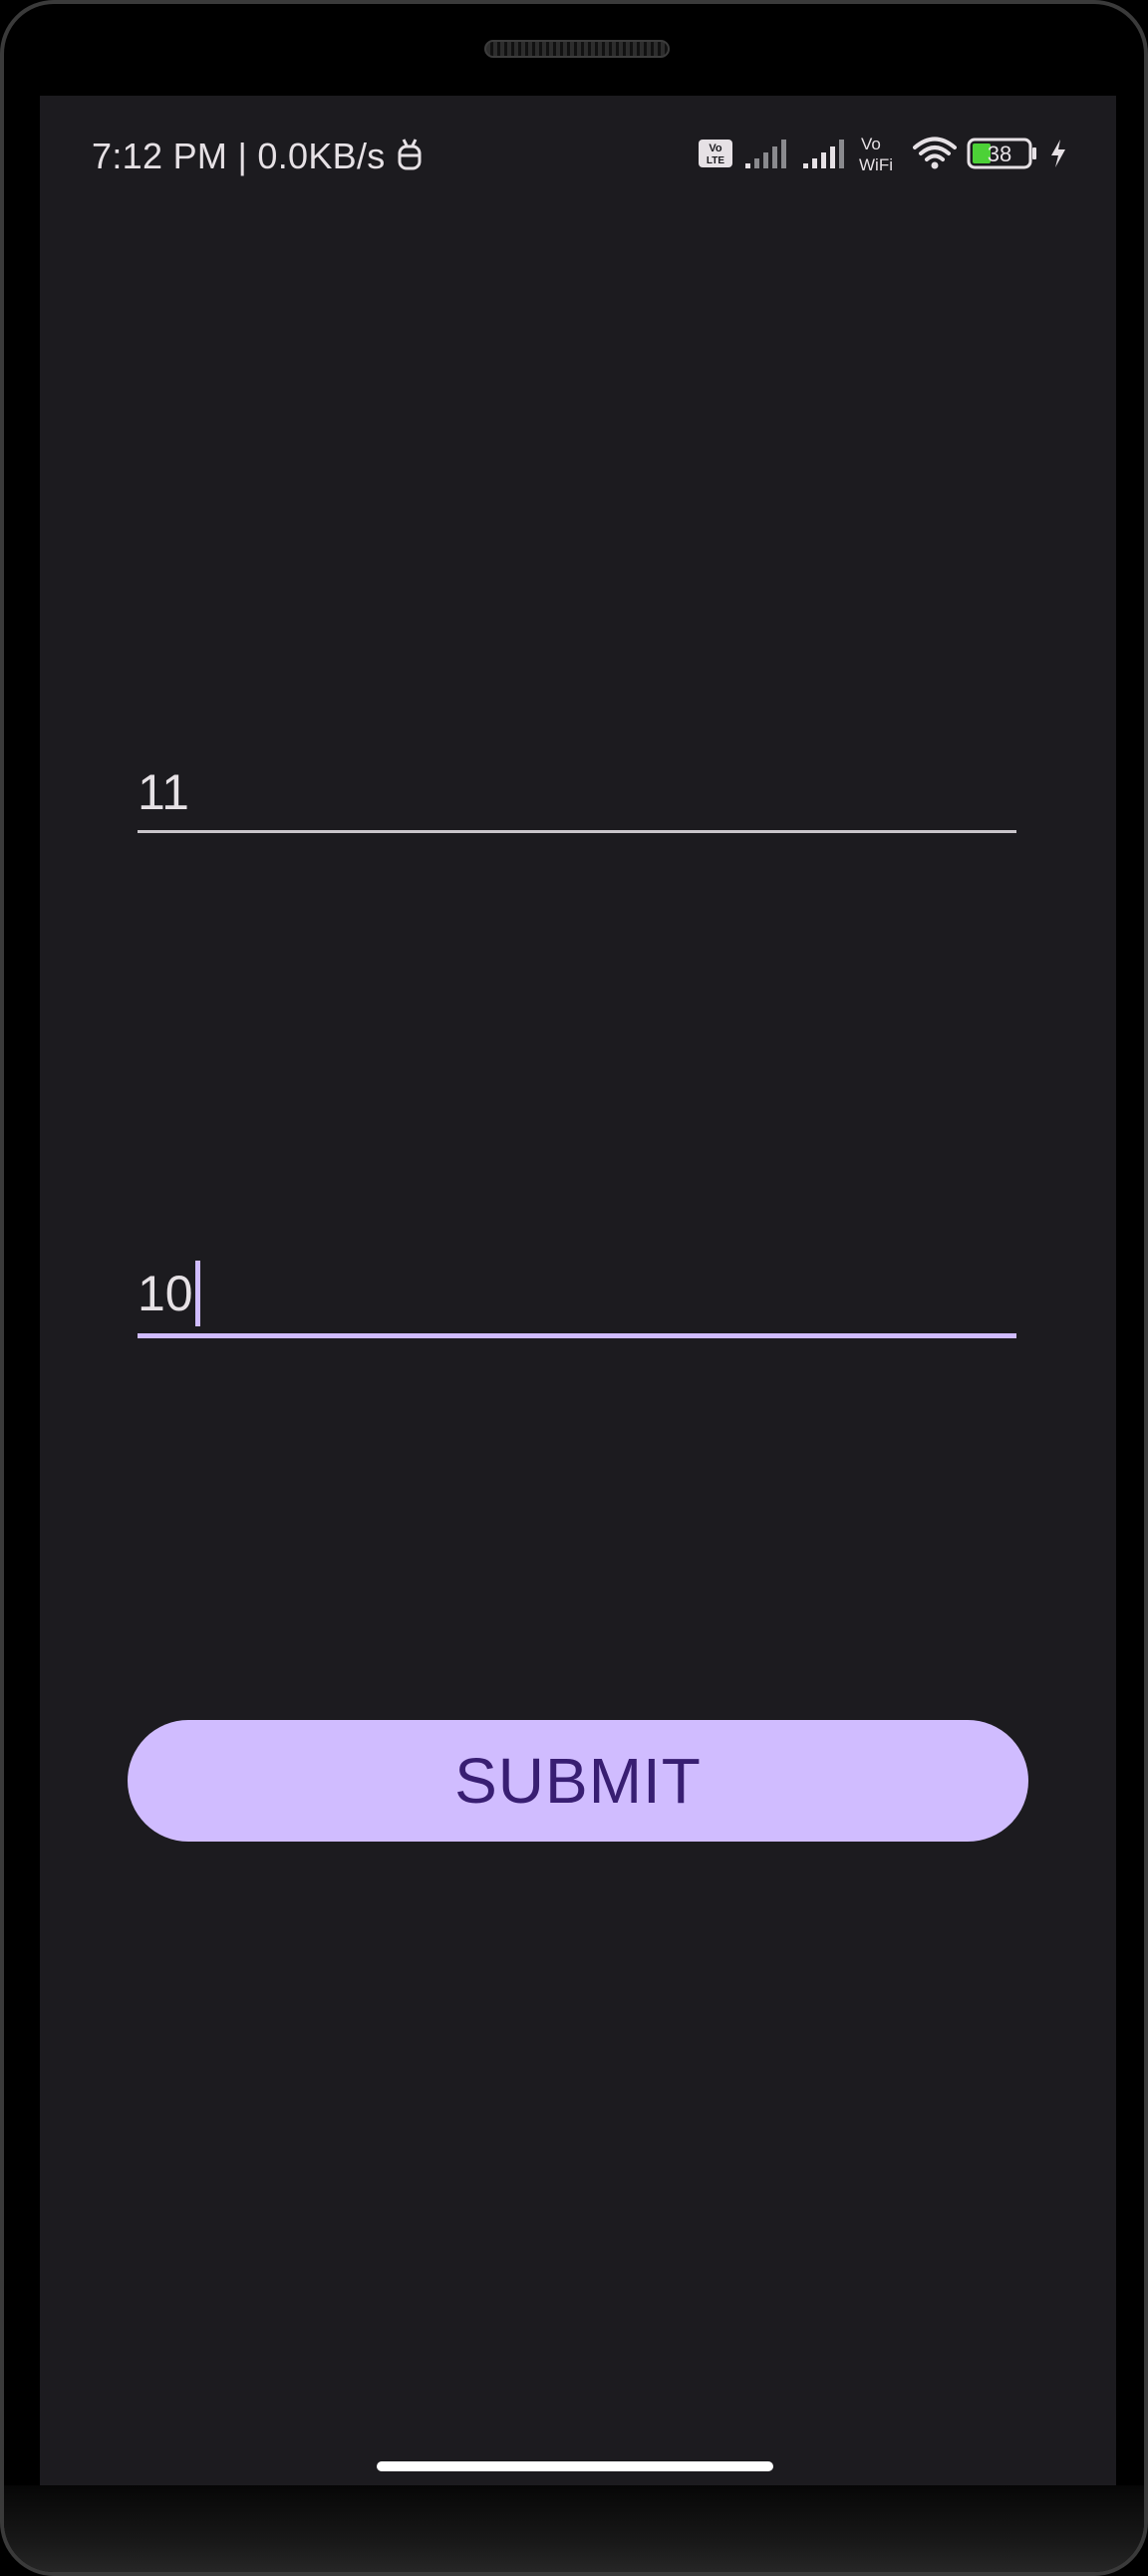 This screenshot has width=1148, height=2576. I want to click on status-bar: 7:12 PM | 0.0KB/s Vo LTE Vo WiFi 38, so click(578, 157).